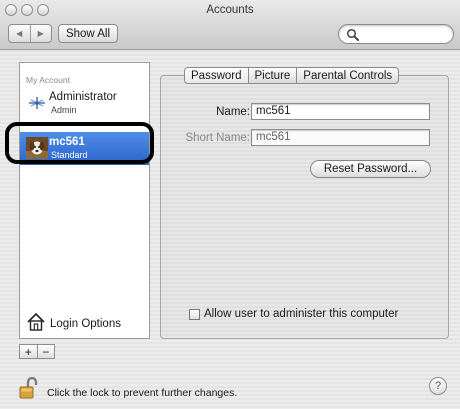 Image resolution: width=460 pixels, height=409 pixels. I want to click on login-options-item: Login Options, so click(84, 323).